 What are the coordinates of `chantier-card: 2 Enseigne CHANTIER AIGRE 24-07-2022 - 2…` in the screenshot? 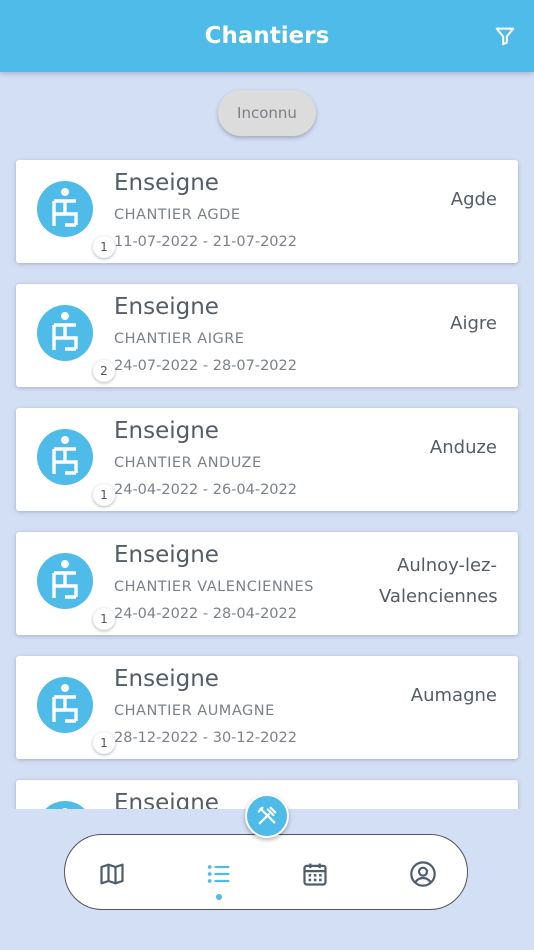 It's located at (267, 335).